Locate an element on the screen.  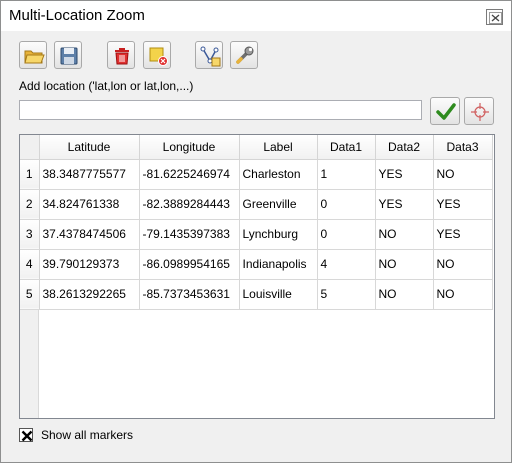
row-number: 1 is located at coordinates (30, 174).